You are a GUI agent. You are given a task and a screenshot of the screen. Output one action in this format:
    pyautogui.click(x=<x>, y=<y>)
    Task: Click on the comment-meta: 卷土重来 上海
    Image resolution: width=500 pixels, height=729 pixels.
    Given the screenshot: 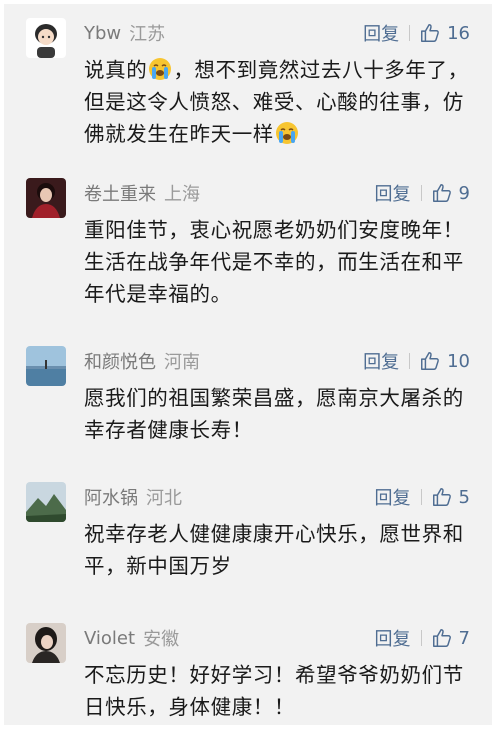 What is the action you would take?
    pyautogui.click(x=142, y=193)
    